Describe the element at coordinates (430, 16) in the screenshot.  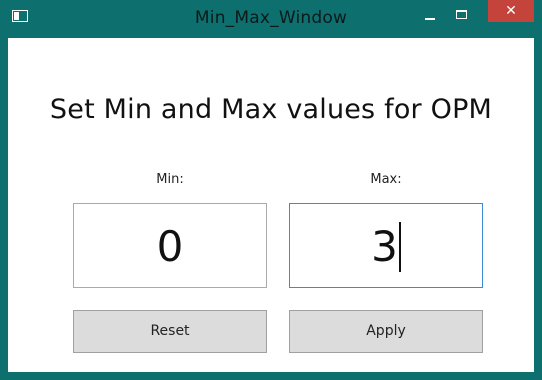
I see `minimize-icon` at that location.